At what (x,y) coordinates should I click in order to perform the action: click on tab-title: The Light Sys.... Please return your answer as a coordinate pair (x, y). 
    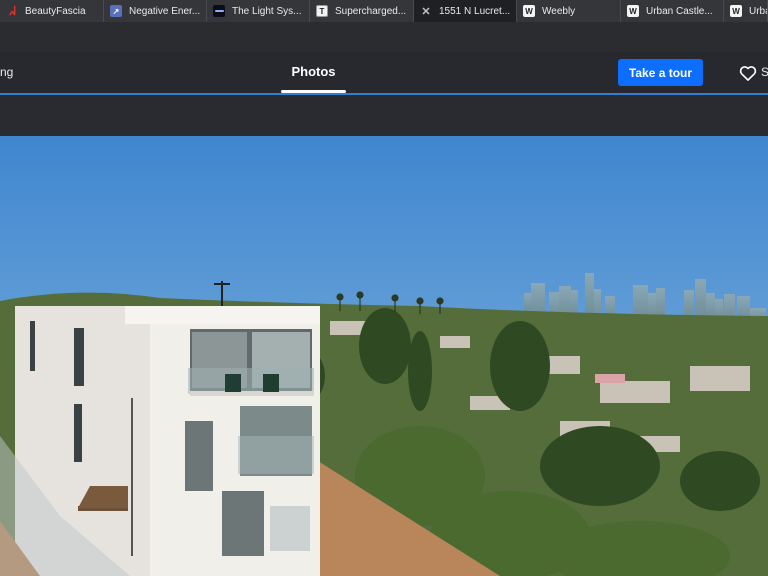
    Looking at the image, I should click on (267, 11).